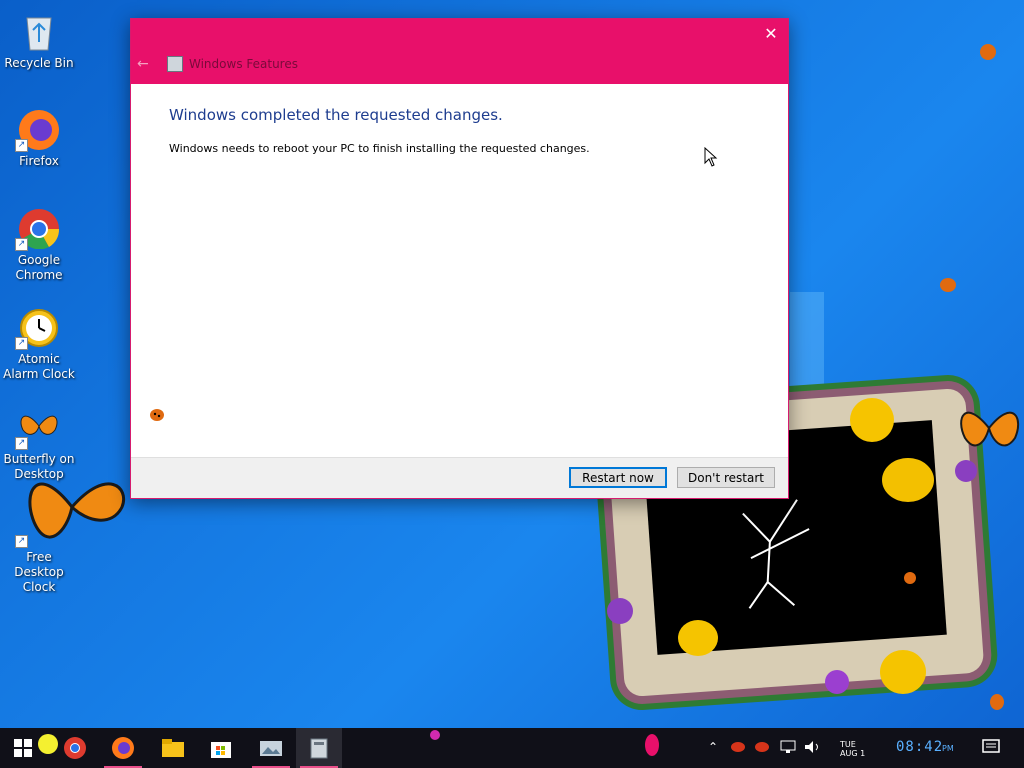 The height and width of the screenshot is (768, 1024). Describe the element at coordinates (853, 753) in the screenshot. I see `tray-date: AUG 1` at that location.